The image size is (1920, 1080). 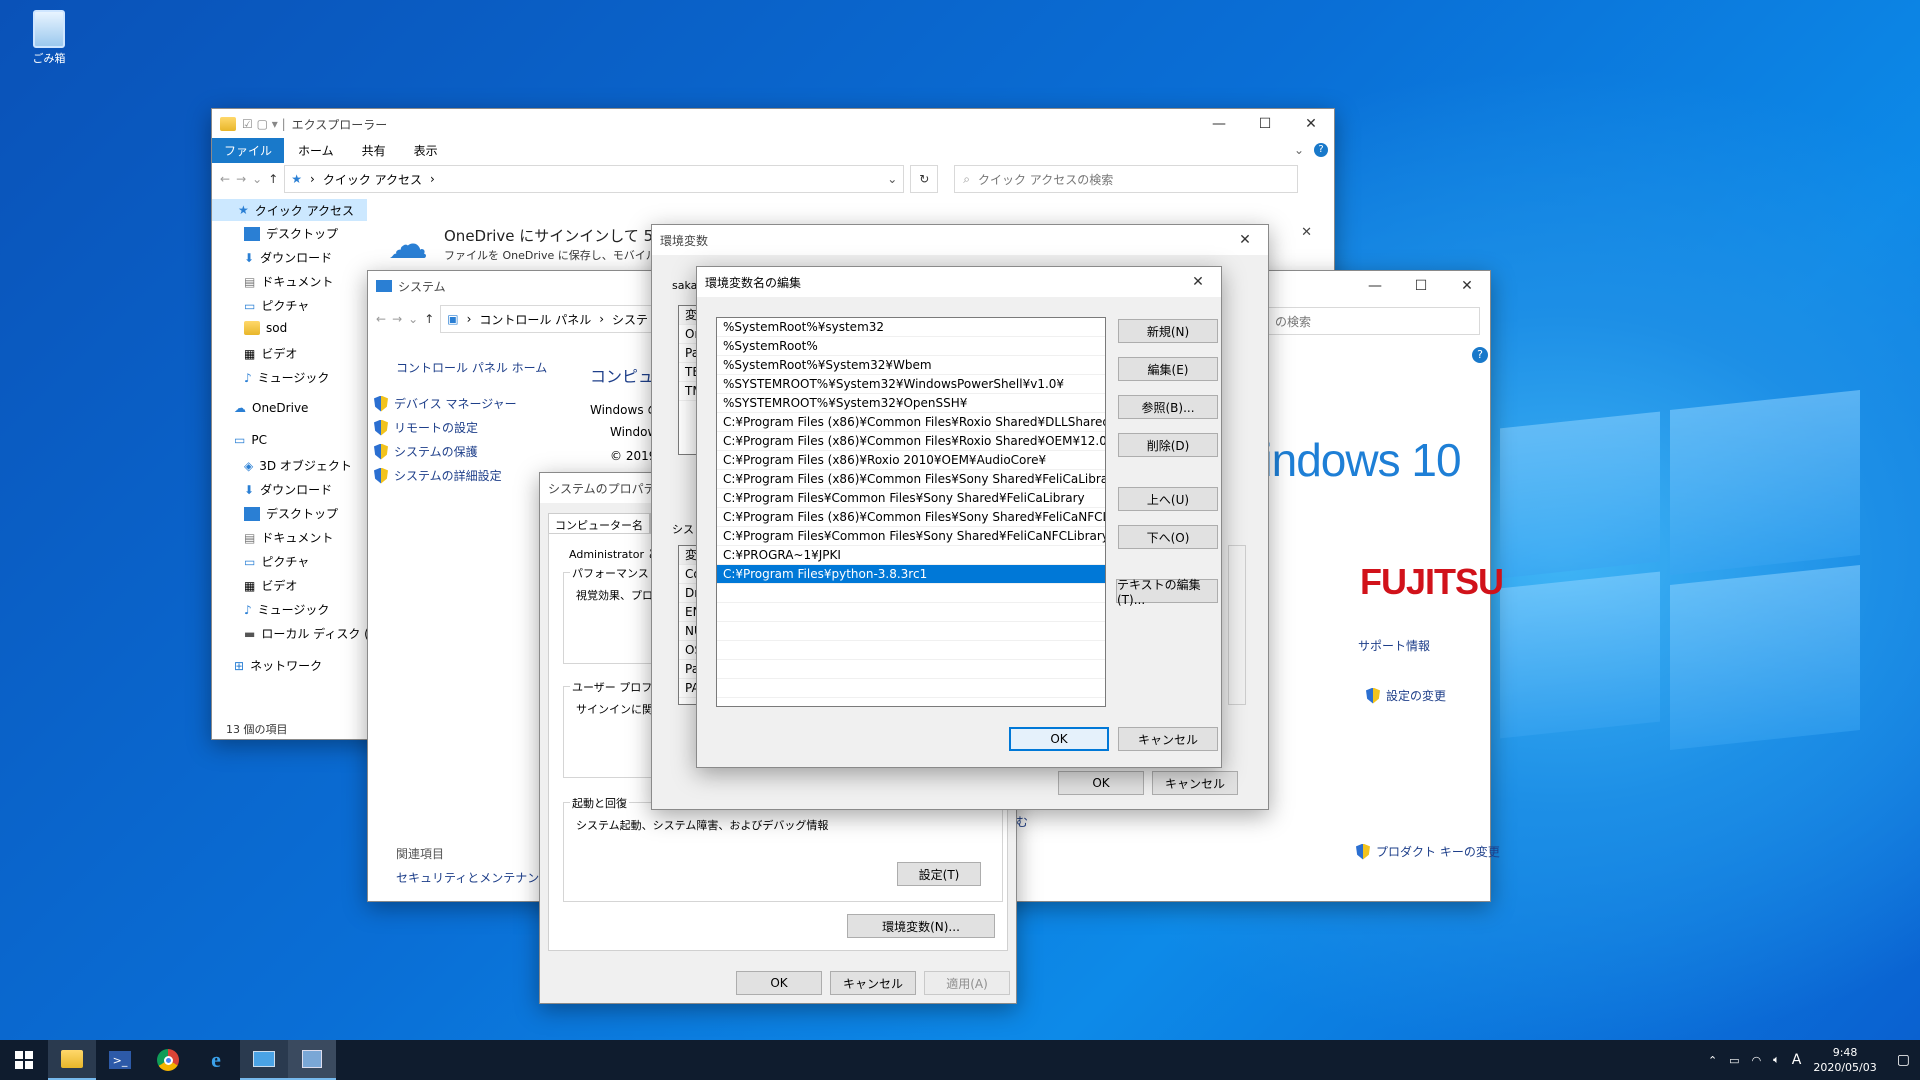 I want to click on support-link: サポート情報, so click(x=1394, y=645).